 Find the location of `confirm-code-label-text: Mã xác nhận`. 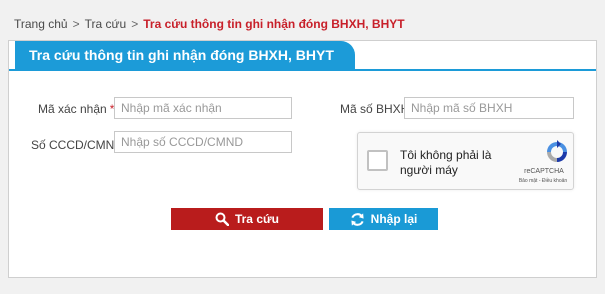

confirm-code-label-text: Mã xác nhận is located at coordinates (72, 109).